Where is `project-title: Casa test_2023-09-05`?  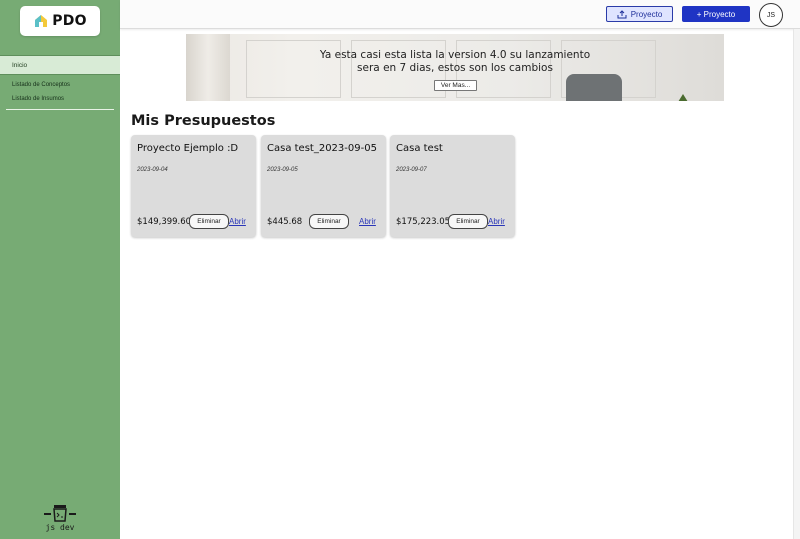
project-title: Casa test_2023-09-05 is located at coordinates (322, 148).